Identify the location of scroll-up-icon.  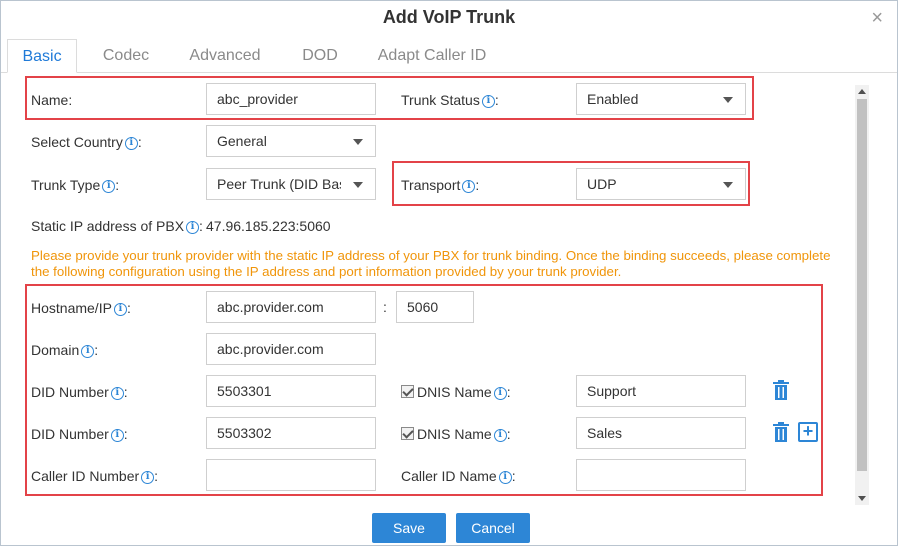
(862, 91).